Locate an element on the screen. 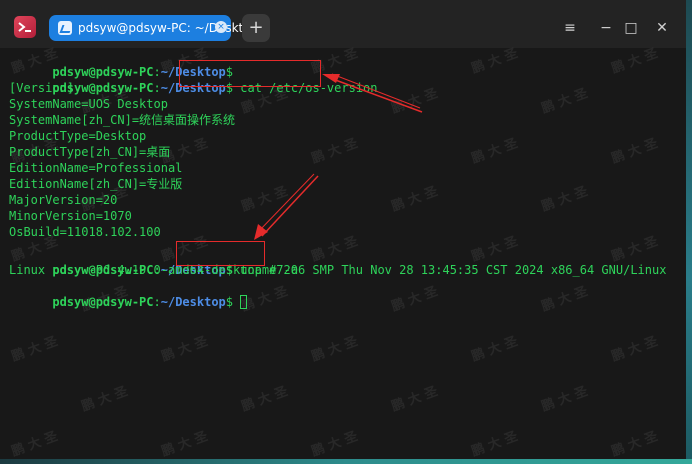 The image size is (692, 464). annotation-arrows is located at coordinates (338, 156).